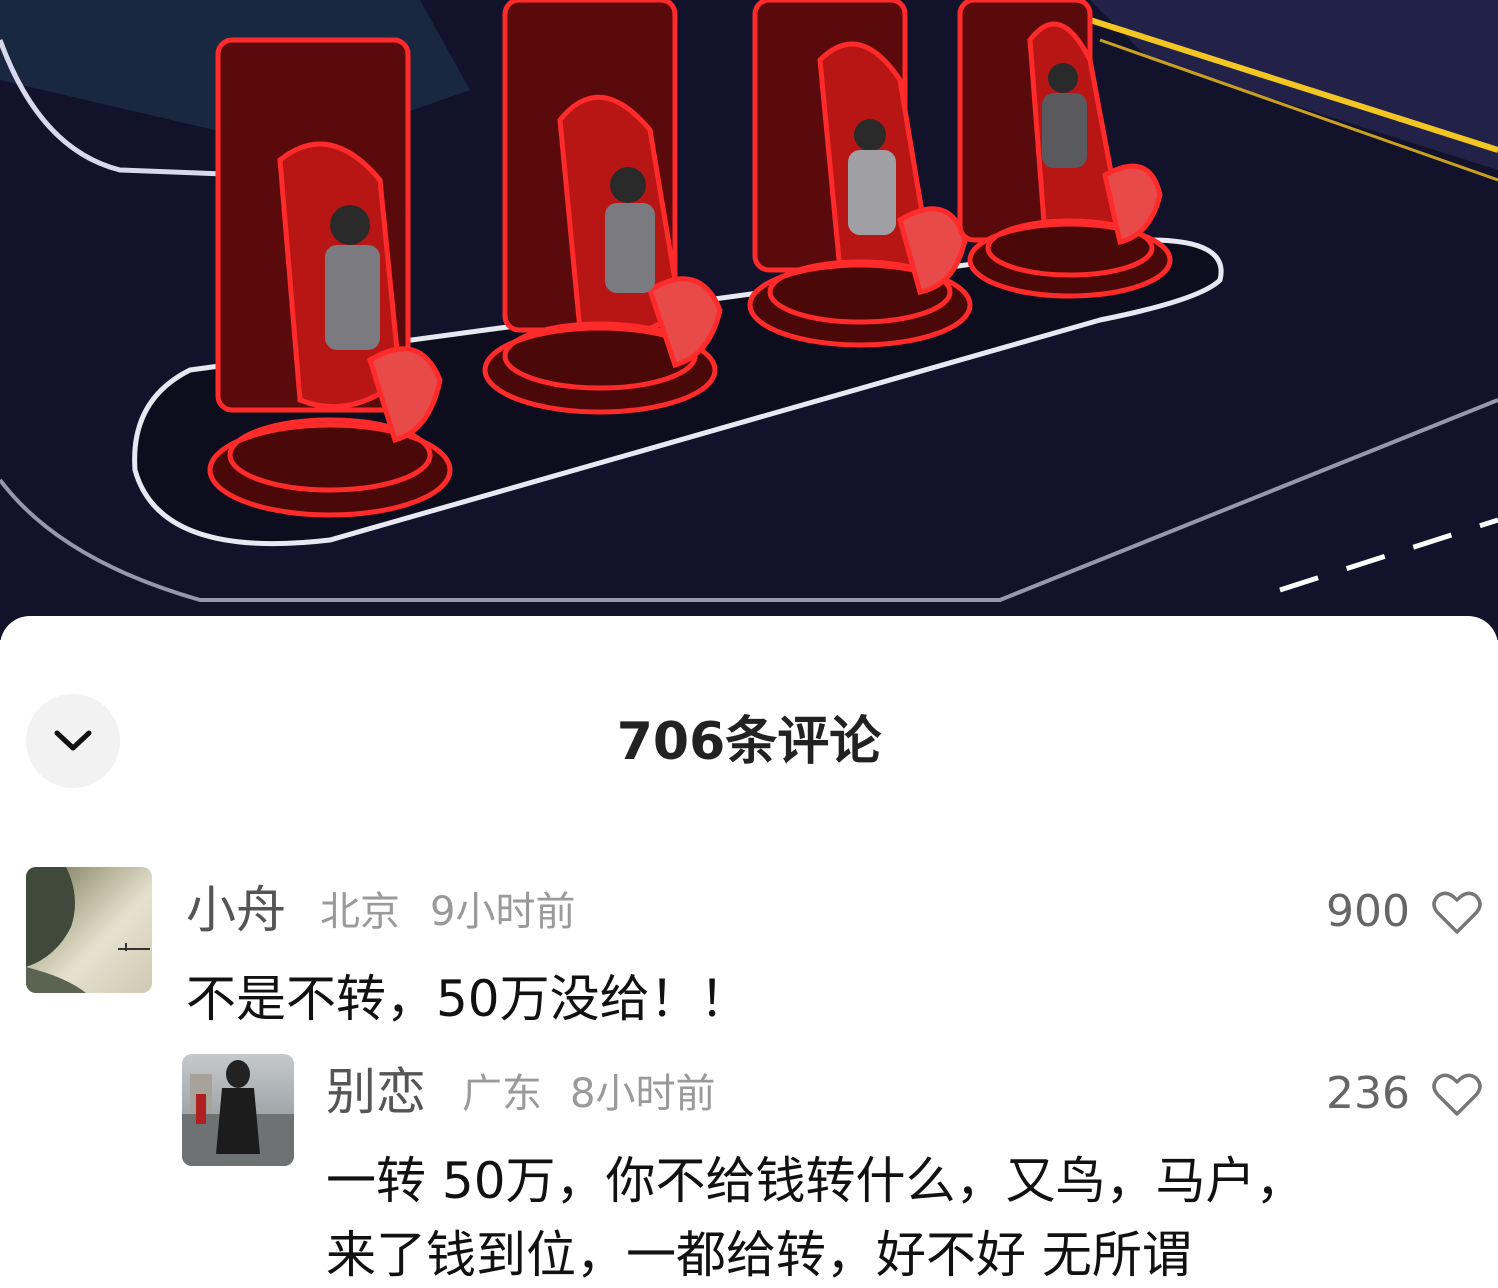 Image resolution: width=1498 pixels, height=1288 pixels. What do you see at coordinates (1368, 1093) in the screenshot?
I see `like-count: 236` at bounding box center [1368, 1093].